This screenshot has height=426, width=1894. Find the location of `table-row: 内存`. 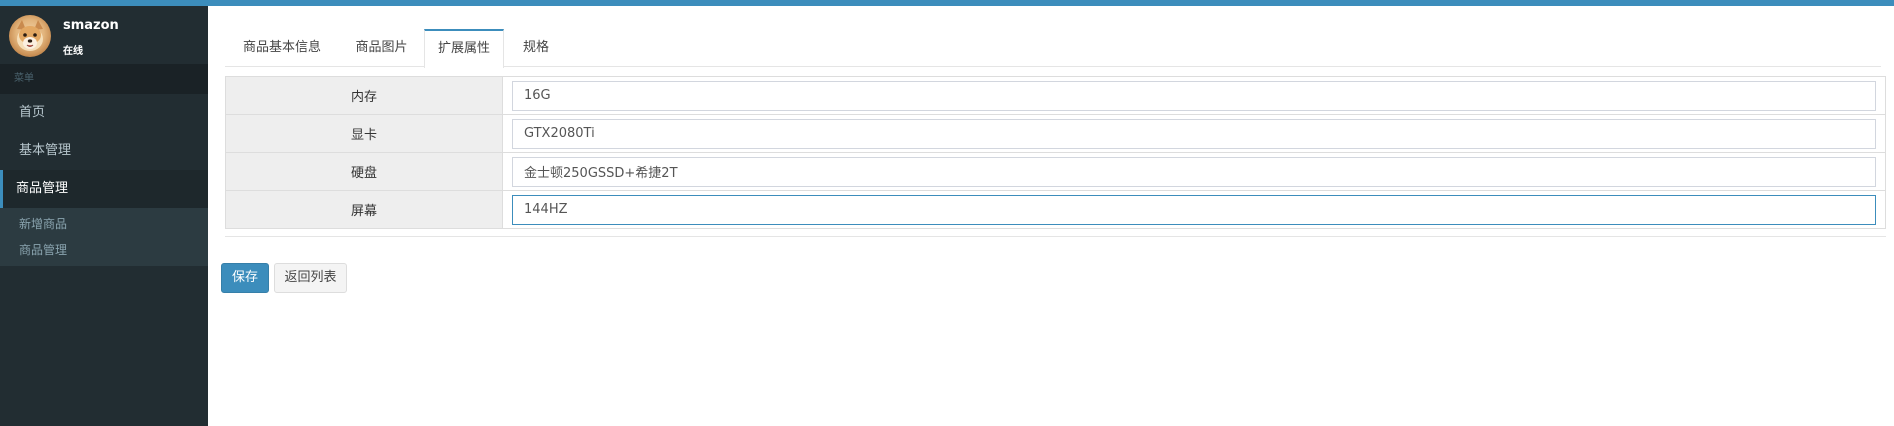

table-row: 内存 is located at coordinates (1055, 95).